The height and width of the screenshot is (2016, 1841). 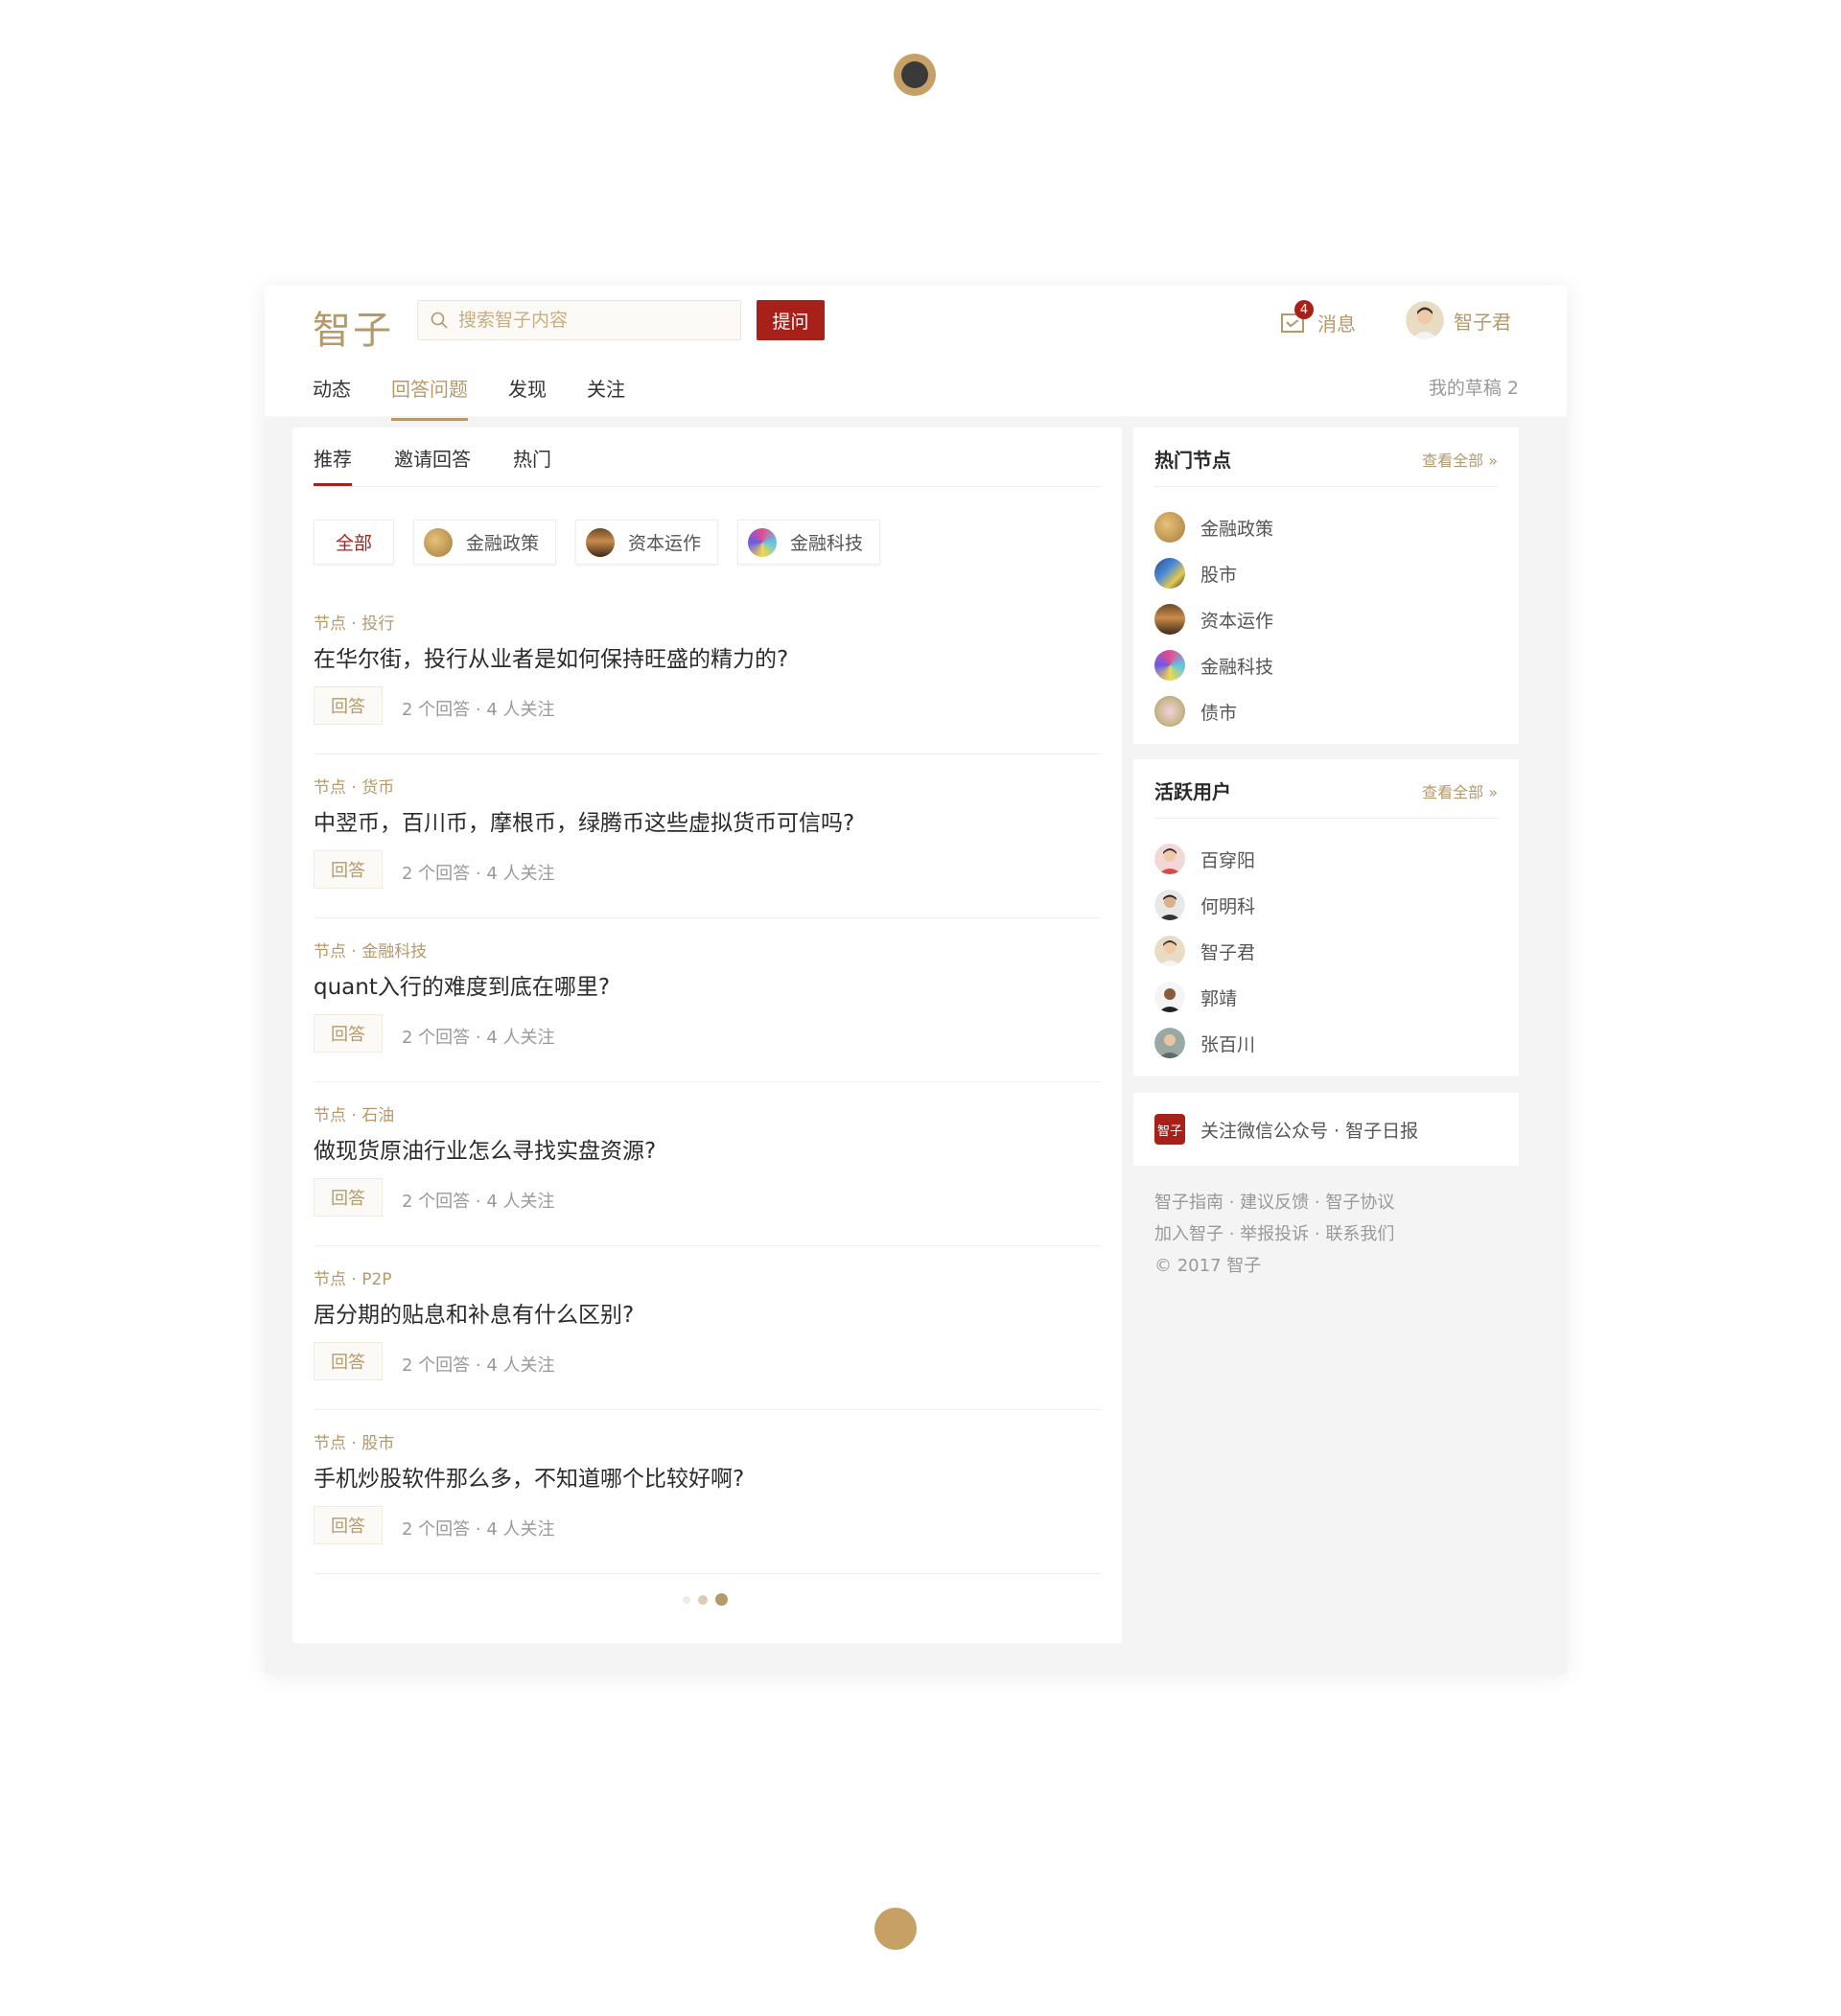 I want to click on chip-fintech: 金融科技, so click(x=809, y=542).